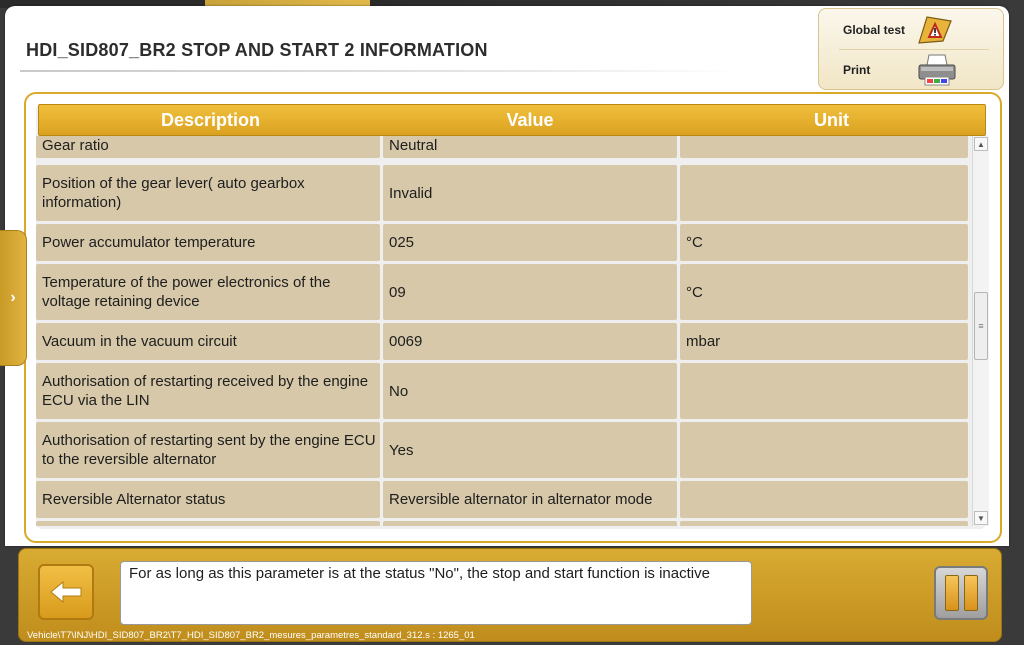  I want to click on row-value-empty, so click(530, 523).